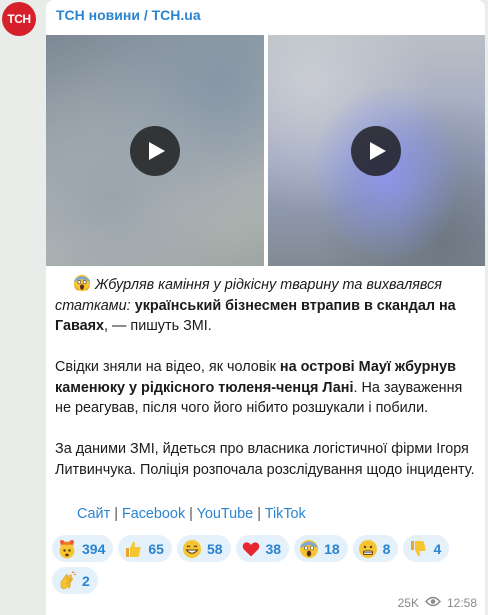 This screenshot has width=488, height=615. What do you see at coordinates (67, 549) in the screenshot?
I see `exploding-head-icon` at bounding box center [67, 549].